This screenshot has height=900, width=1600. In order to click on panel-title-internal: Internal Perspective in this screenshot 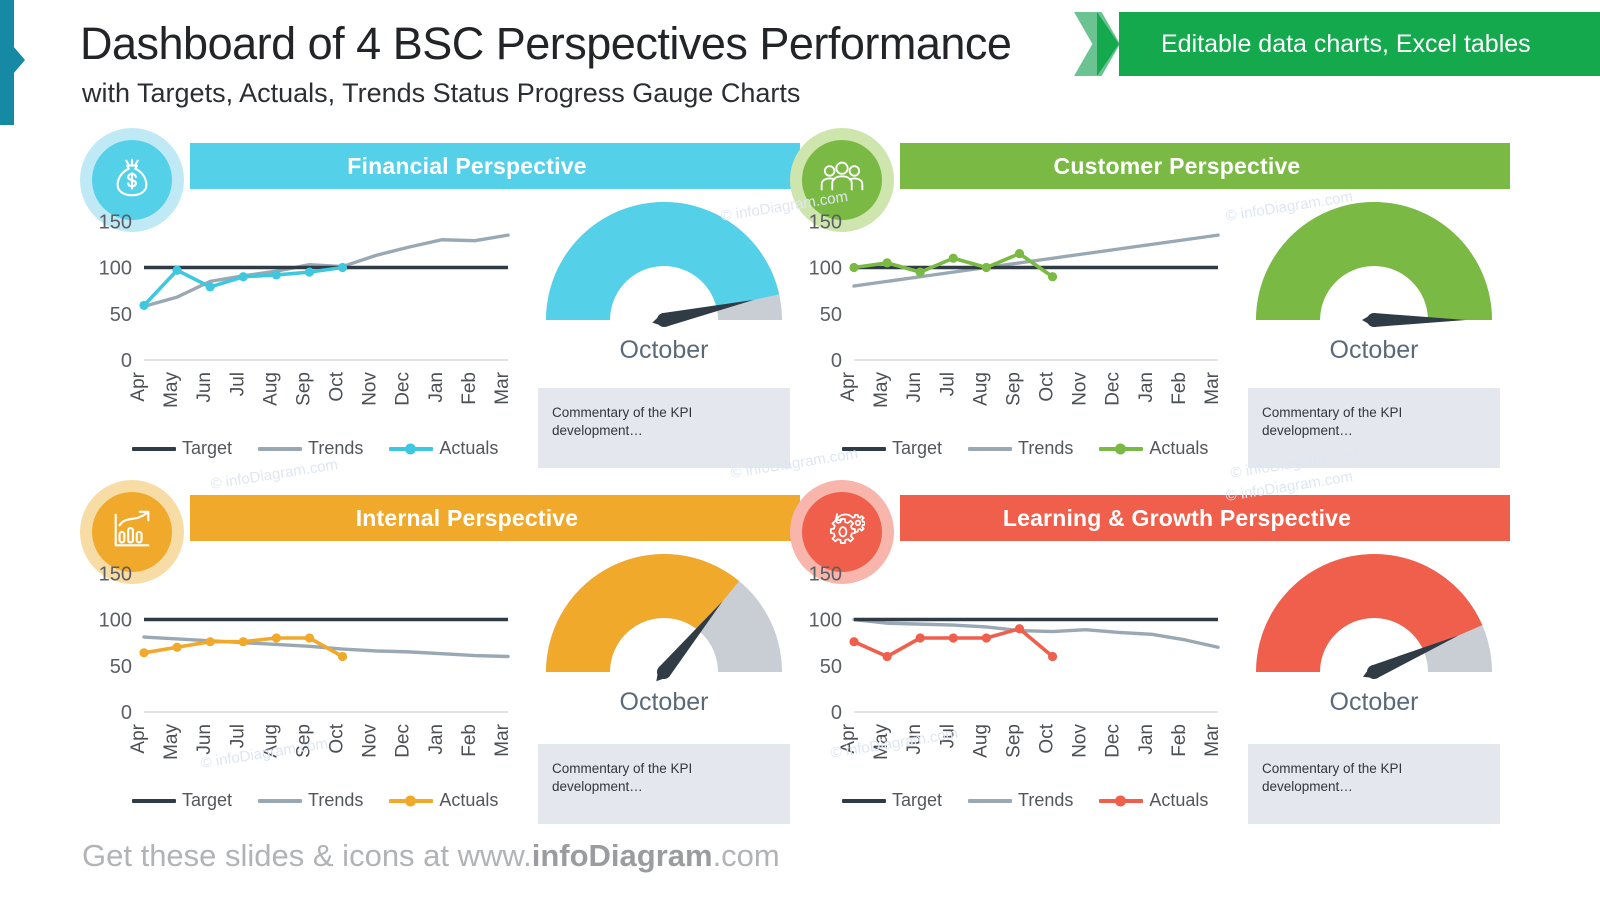, I will do `click(467, 517)`.